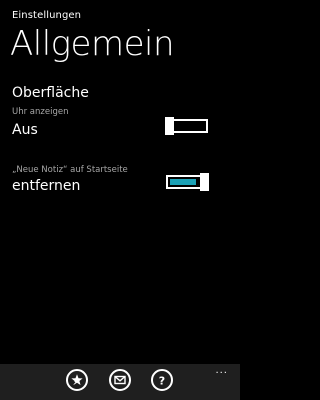  I want to click on email-button, so click(120, 380).